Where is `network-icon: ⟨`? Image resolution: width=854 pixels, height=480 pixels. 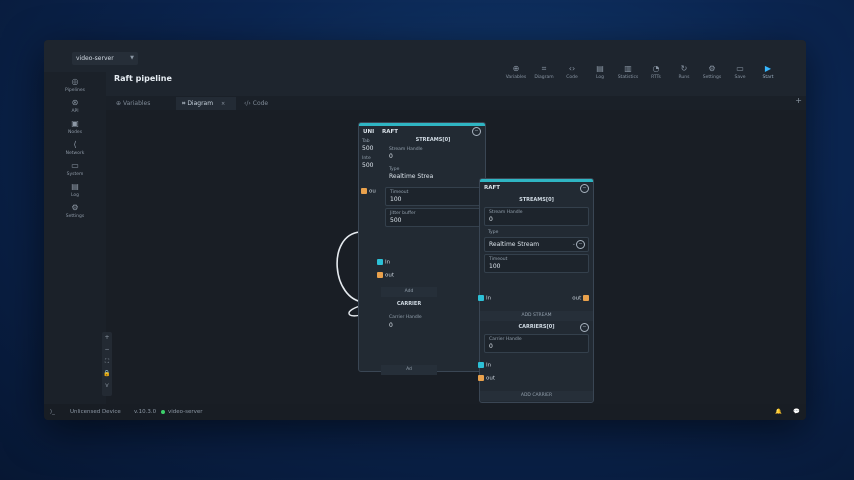 network-icon: ⟨ is located at coordinates (75, 144).